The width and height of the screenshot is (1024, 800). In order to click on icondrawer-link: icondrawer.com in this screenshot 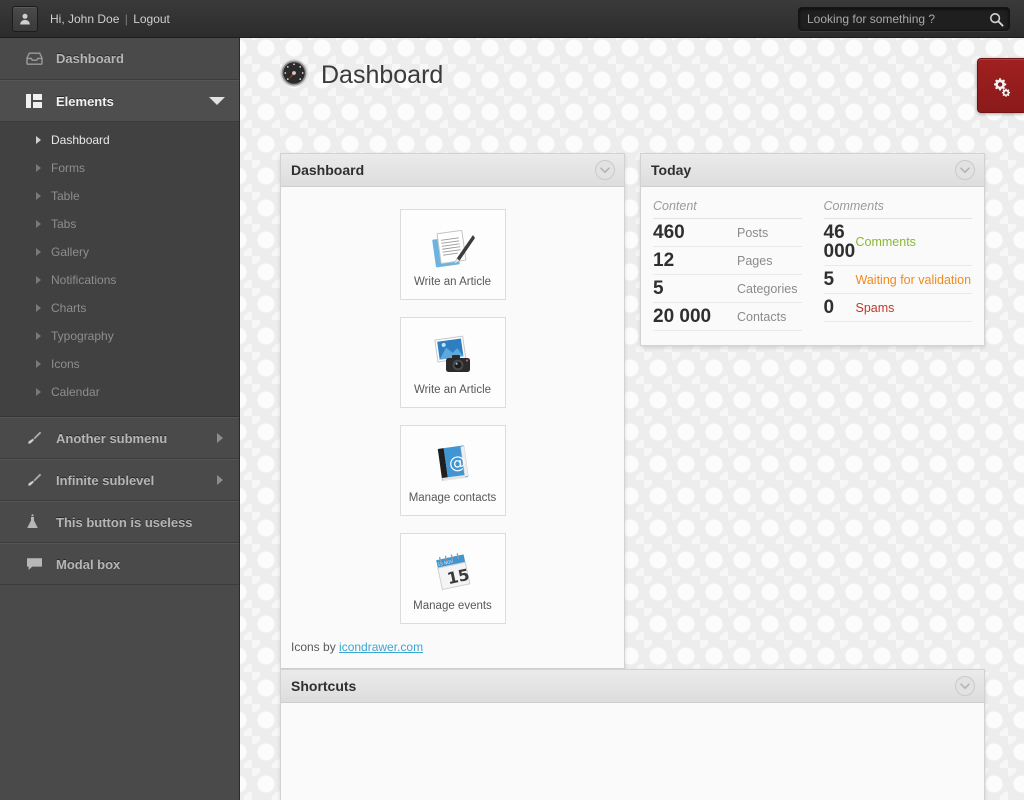, I will do `click(381, 647)`.